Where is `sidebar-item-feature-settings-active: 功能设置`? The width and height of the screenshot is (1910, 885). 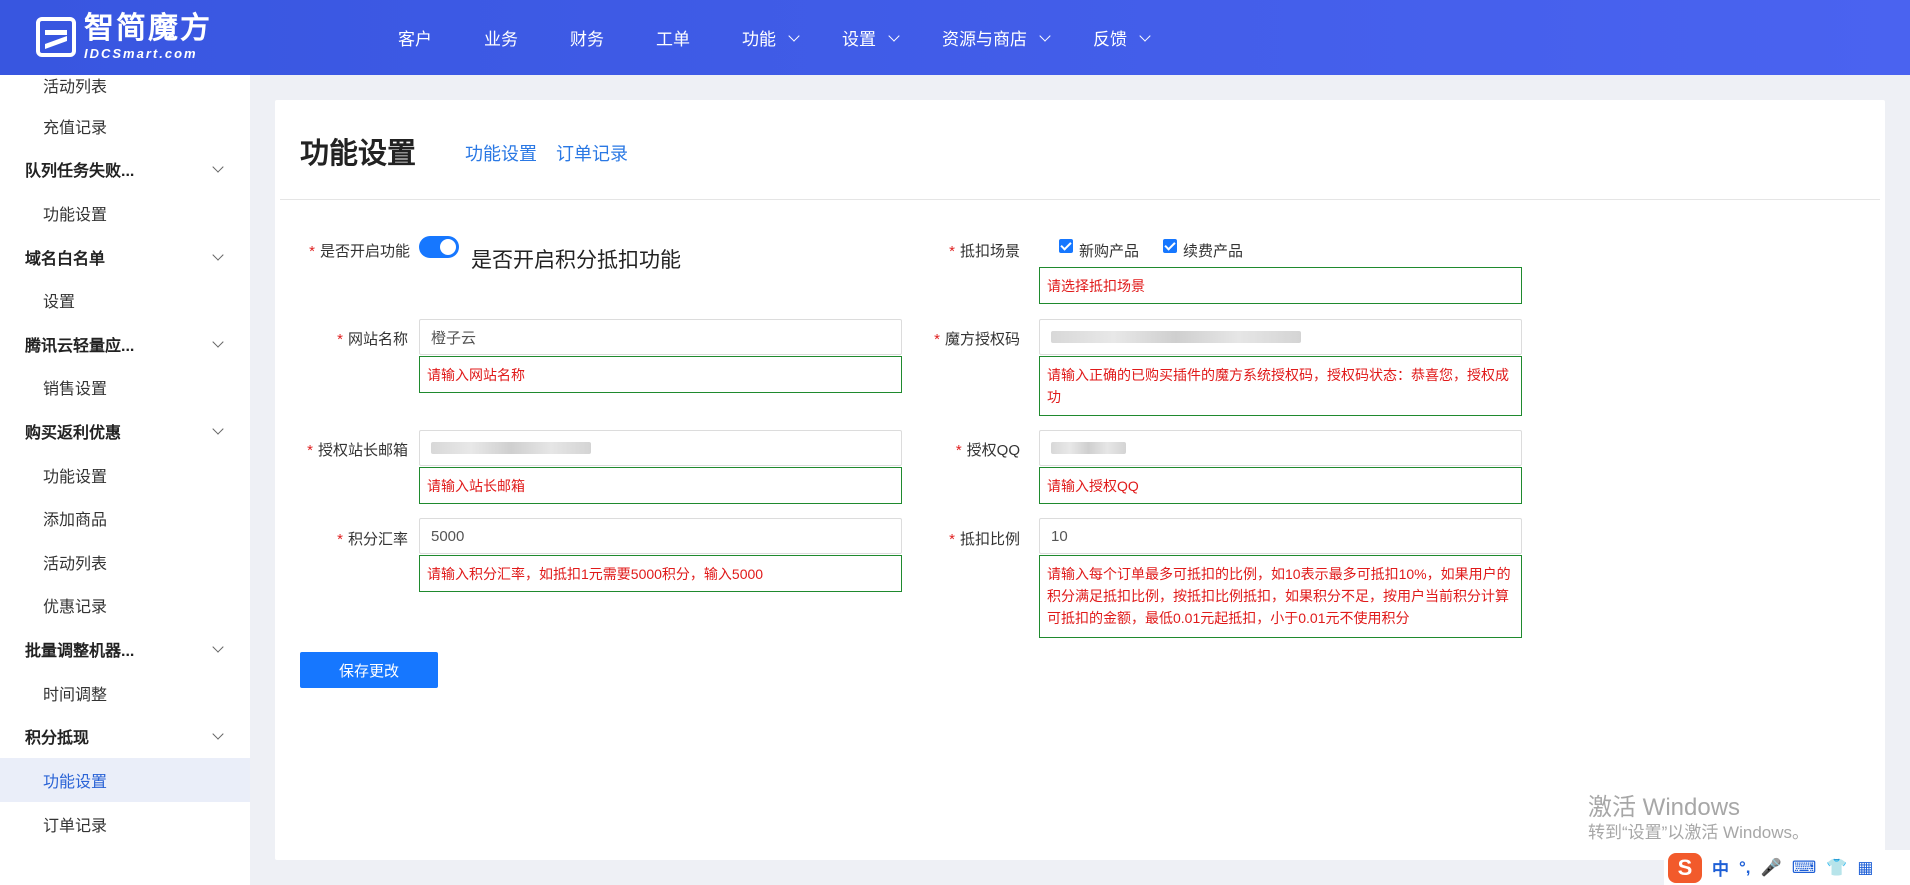 sidebar-item-feature-settings-active: 功能设置 is located at coordinates (125, 780).